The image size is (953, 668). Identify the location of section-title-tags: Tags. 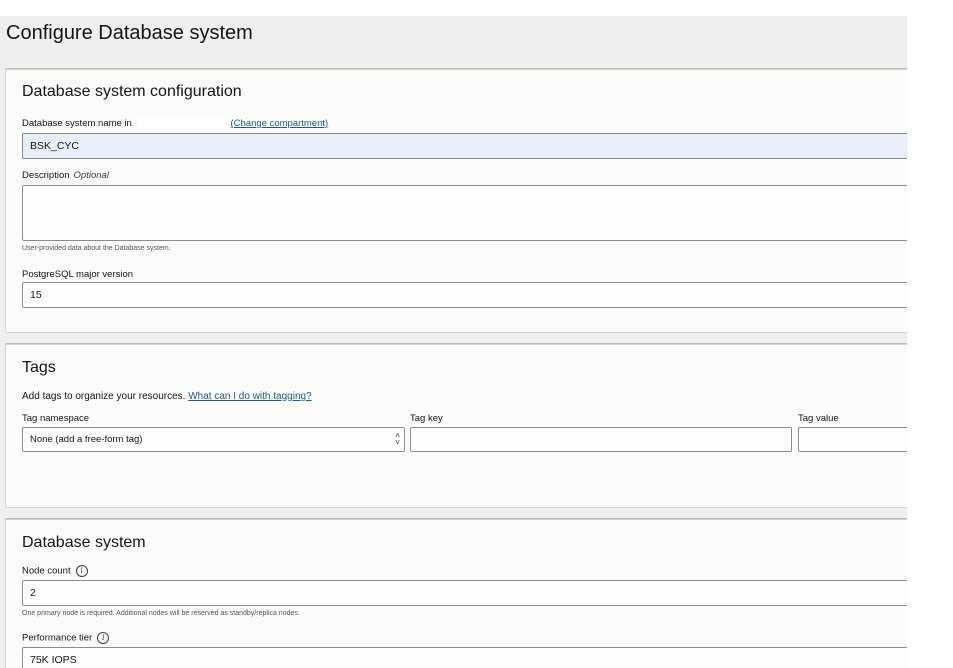
(39, 367).